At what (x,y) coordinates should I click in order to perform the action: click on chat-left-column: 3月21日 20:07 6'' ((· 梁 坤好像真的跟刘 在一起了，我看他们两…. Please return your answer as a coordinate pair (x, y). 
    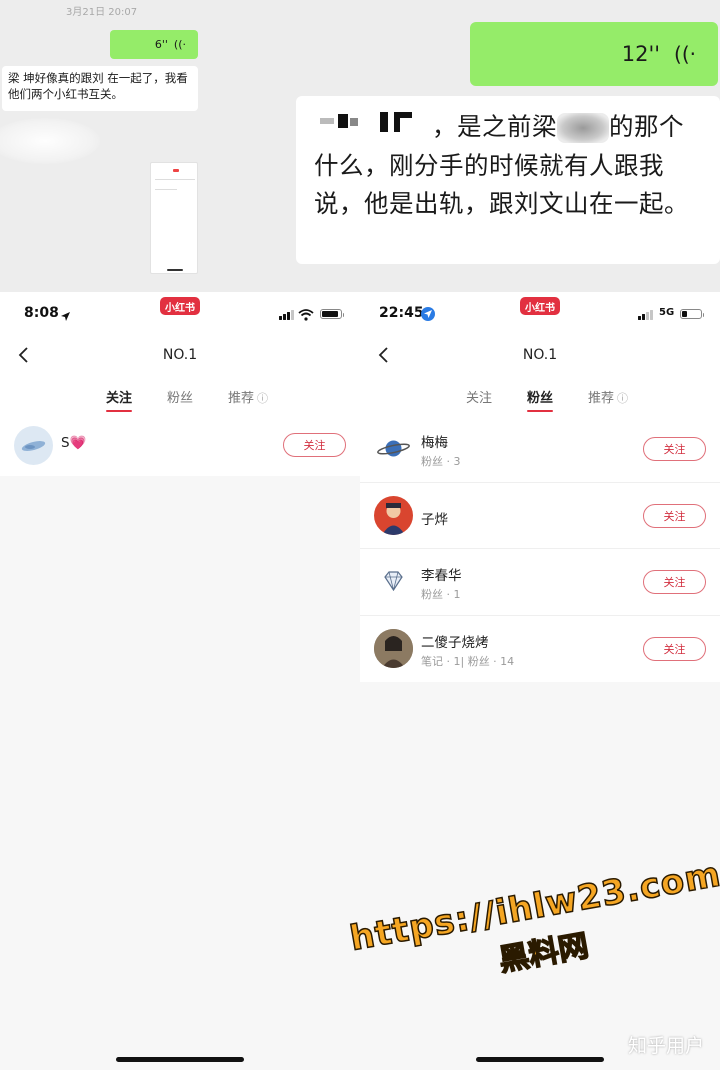
    Looking at the image, I should click on (100, 146).